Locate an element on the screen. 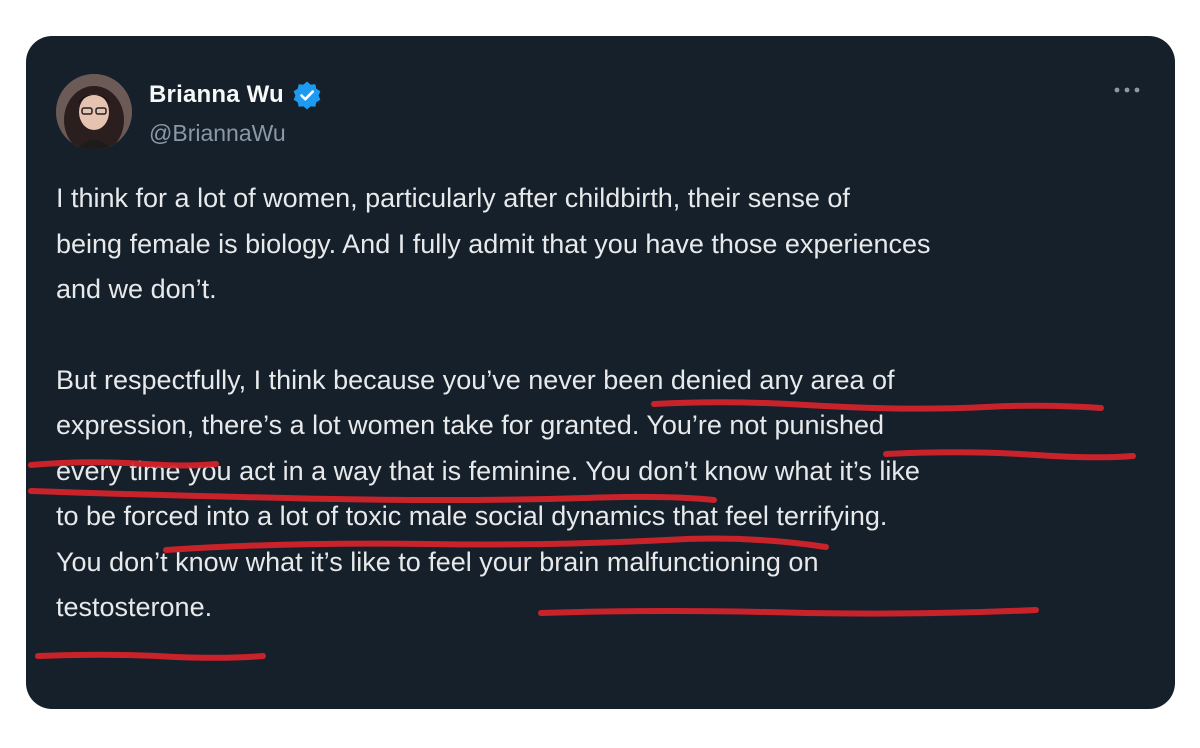 Image resolution: width=1200 pixels, height=748 pixels. author-name-row: Brianna Wu is located at coordinates (235, 95).